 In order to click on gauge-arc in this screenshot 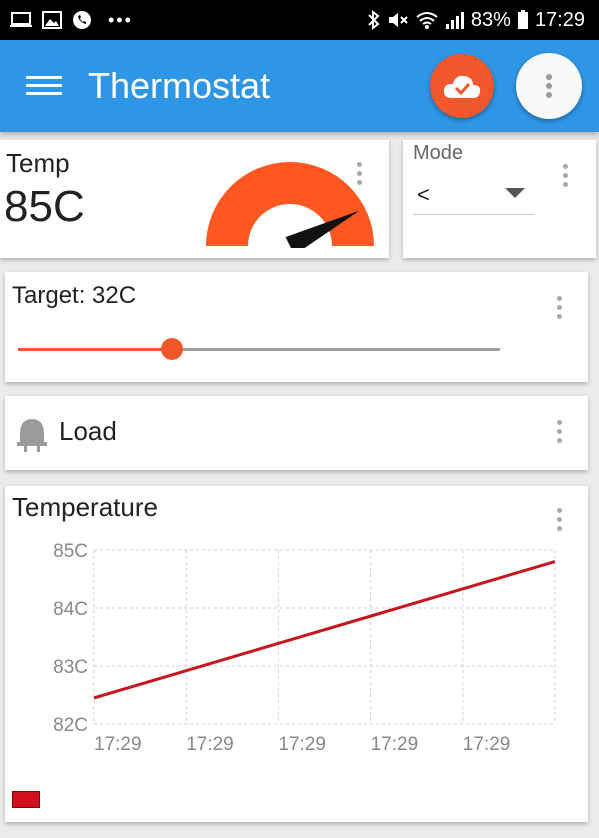, I will do `click(290, 204)`.